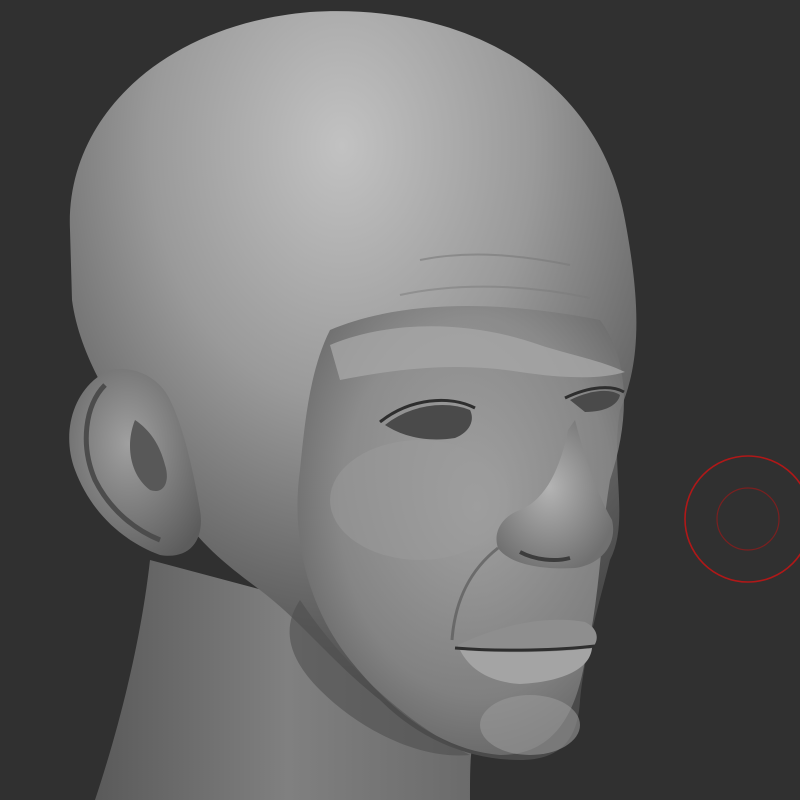 This screenshot has height=800, width=800. Describe the element at coordinates (742, 519) in the screenshot. I see `brush-cursor-icon` at that location.